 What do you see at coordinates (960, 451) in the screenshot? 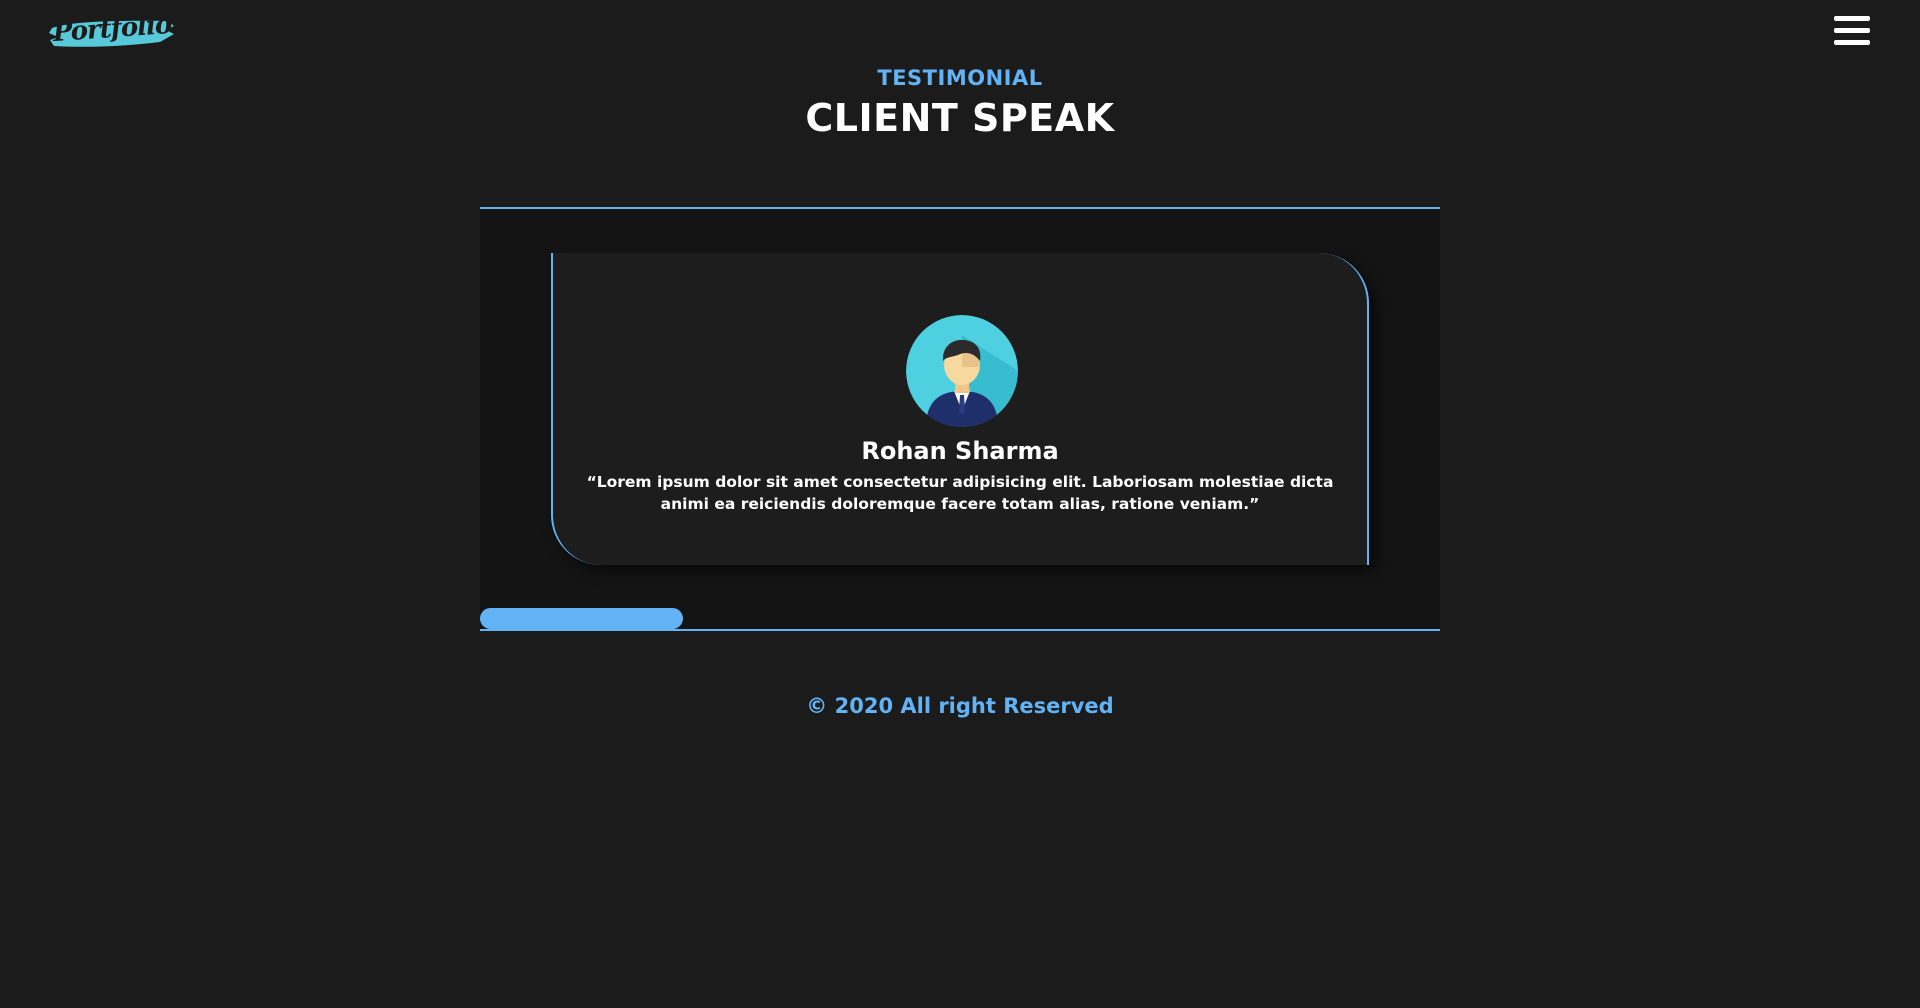
I see `client-name: Rohan Sharma` at bounding box center [960, 451].